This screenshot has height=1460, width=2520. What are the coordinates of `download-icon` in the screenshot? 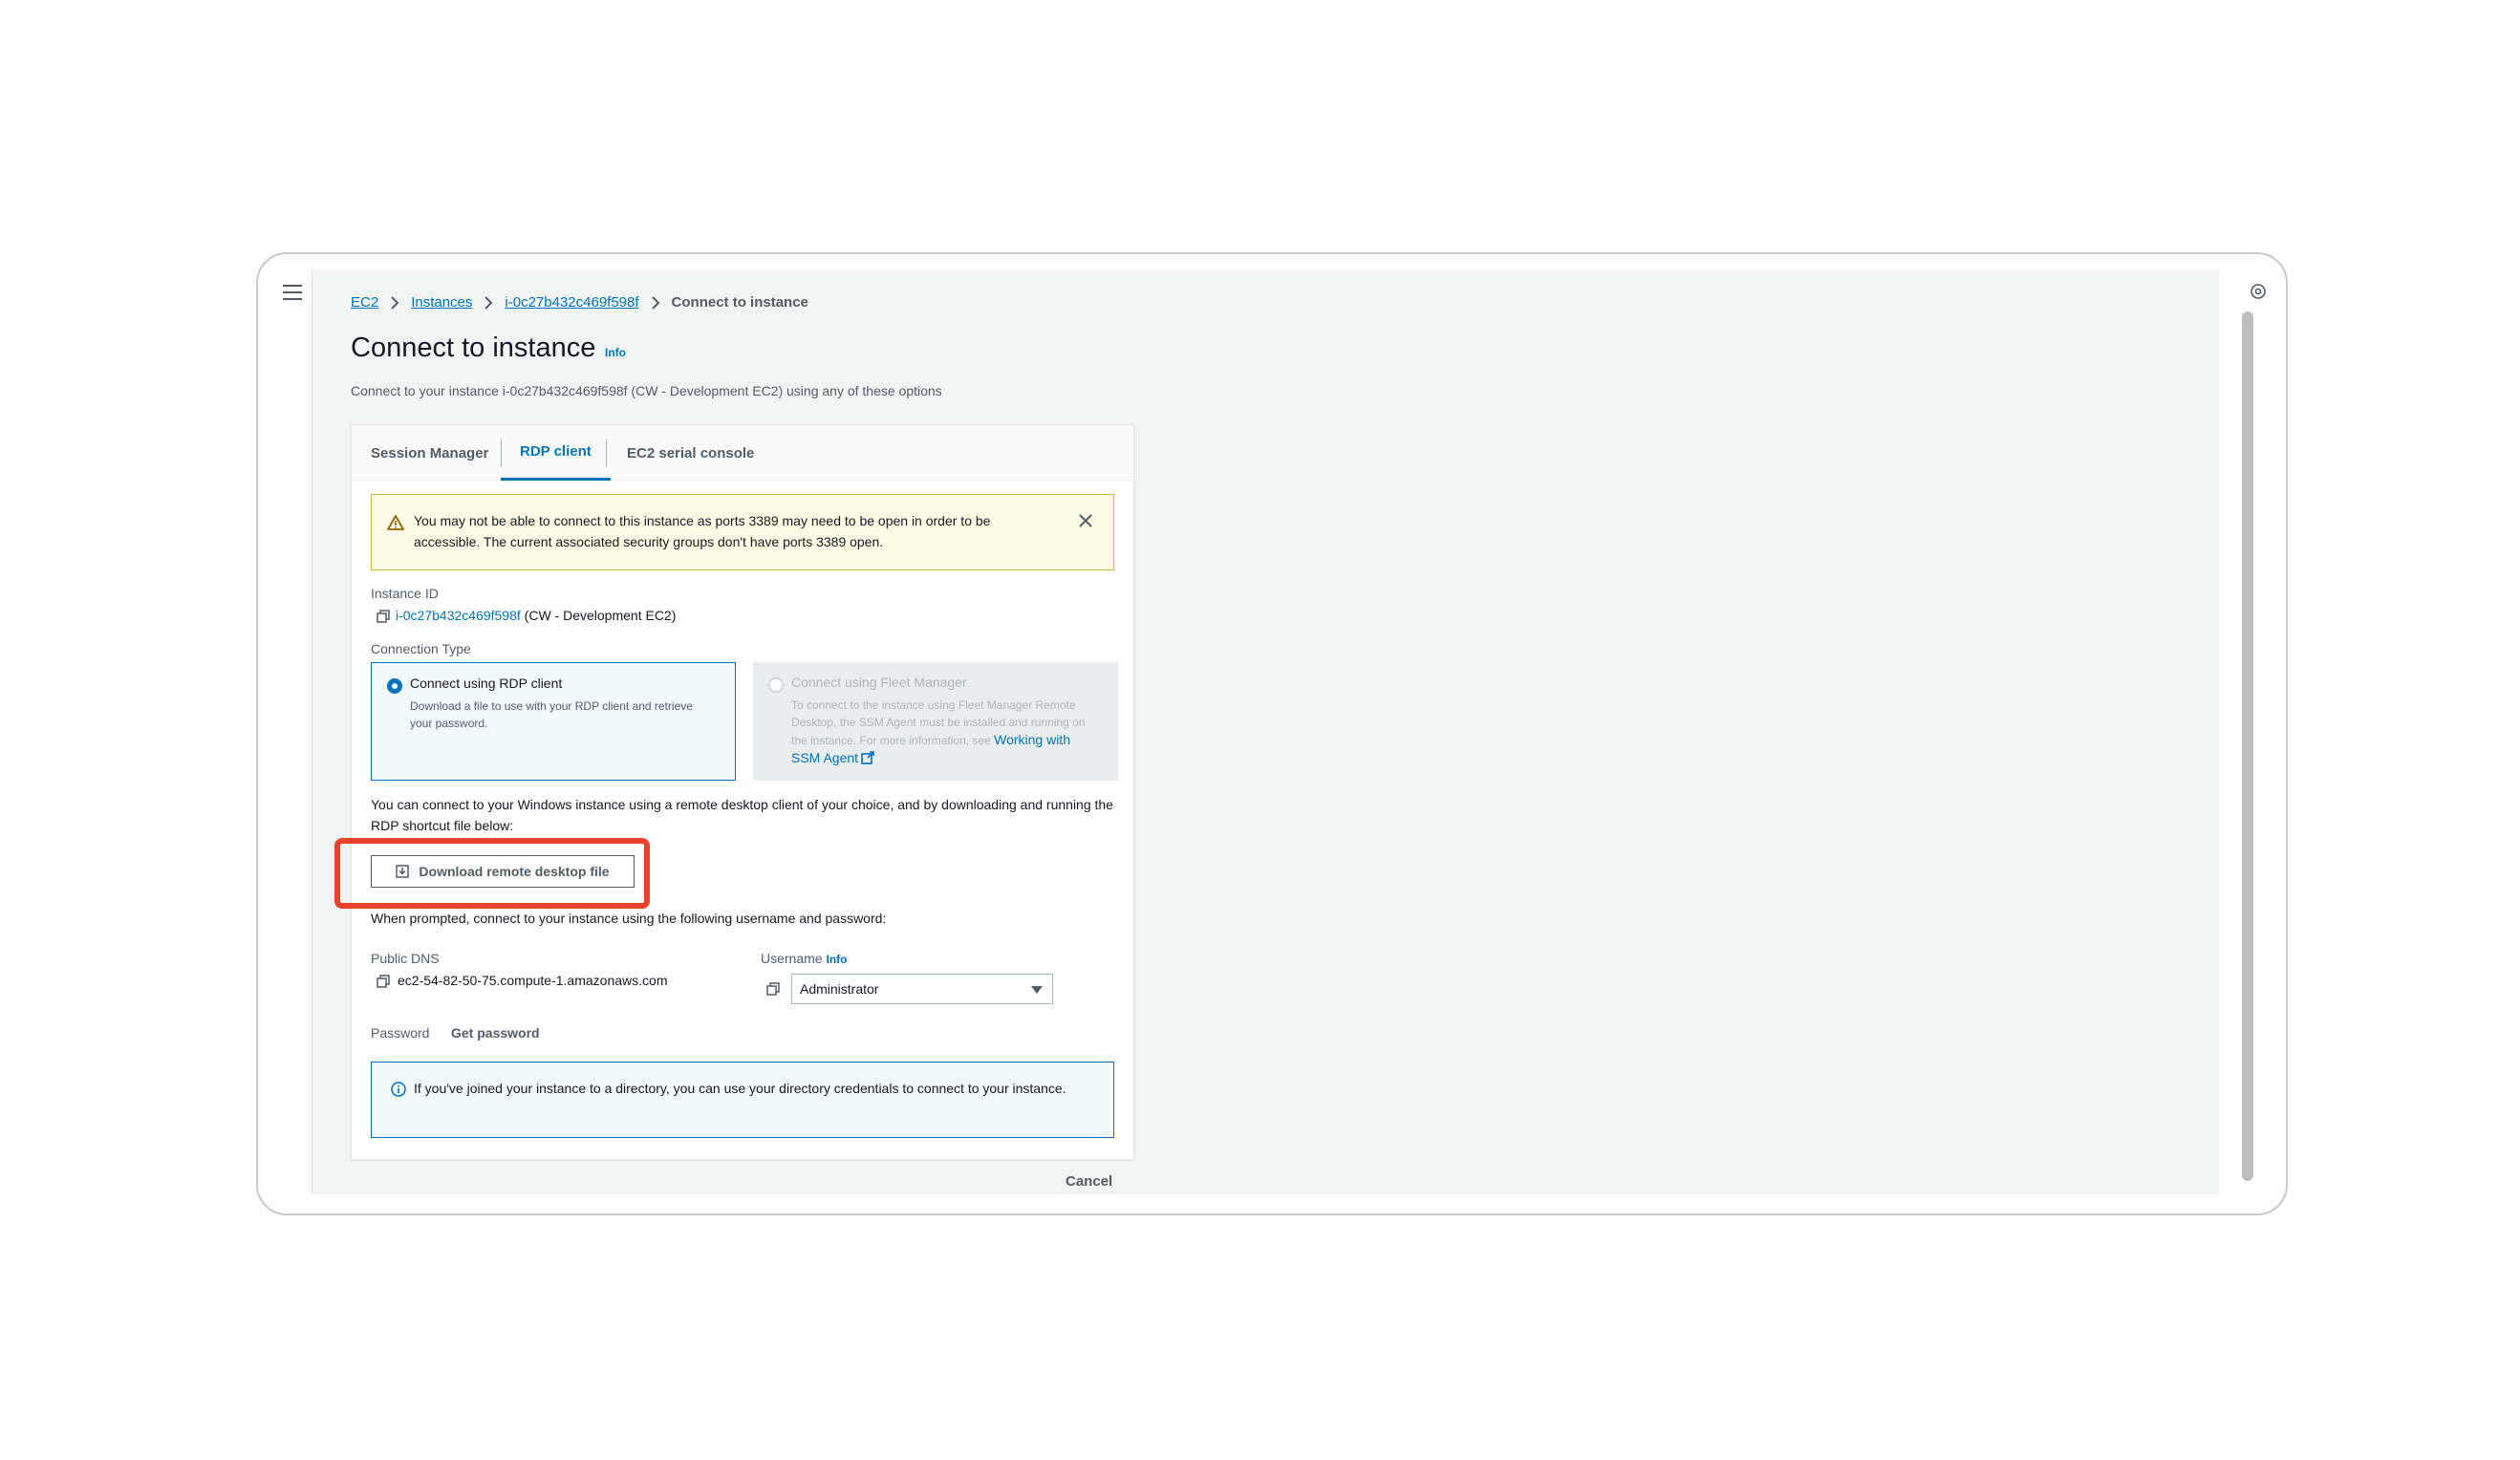 It's located at (403, 871).